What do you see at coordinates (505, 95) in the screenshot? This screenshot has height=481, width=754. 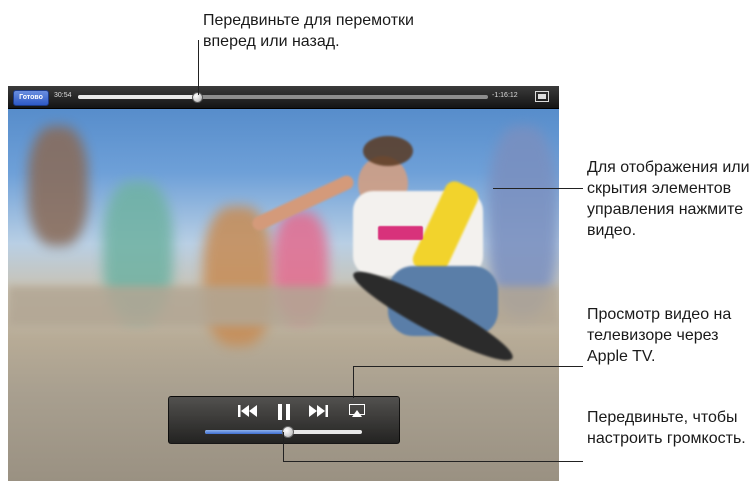 I see `remaining-time: -1:16:12` at bounding box center [505, 95].